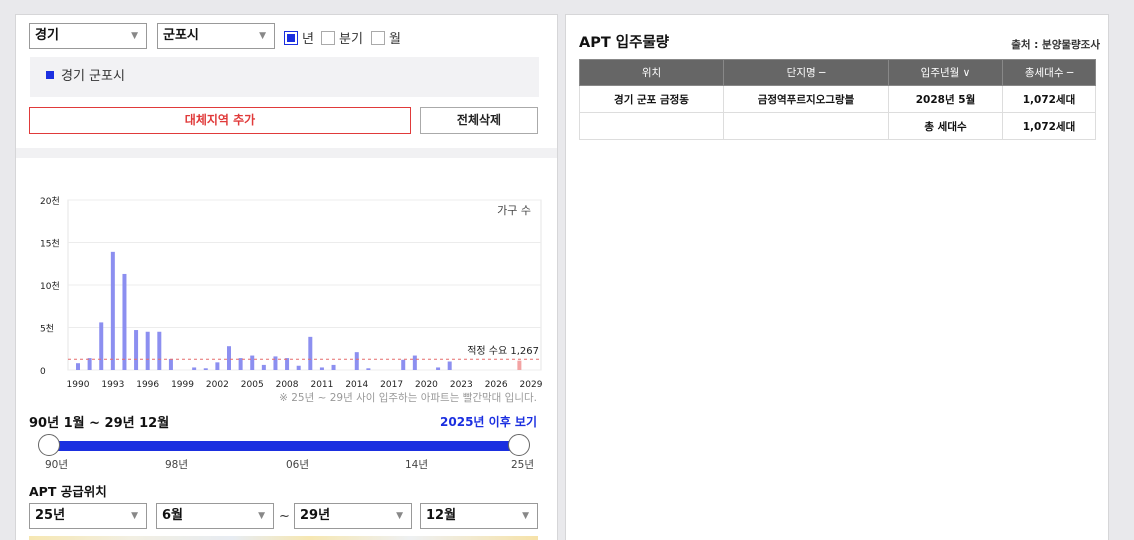 The height and width of the screenshot is (540, 1134). Describe the element at coordinates (514, 210) in the screenshot. I see `chart-legend: 가구 수` at that location.